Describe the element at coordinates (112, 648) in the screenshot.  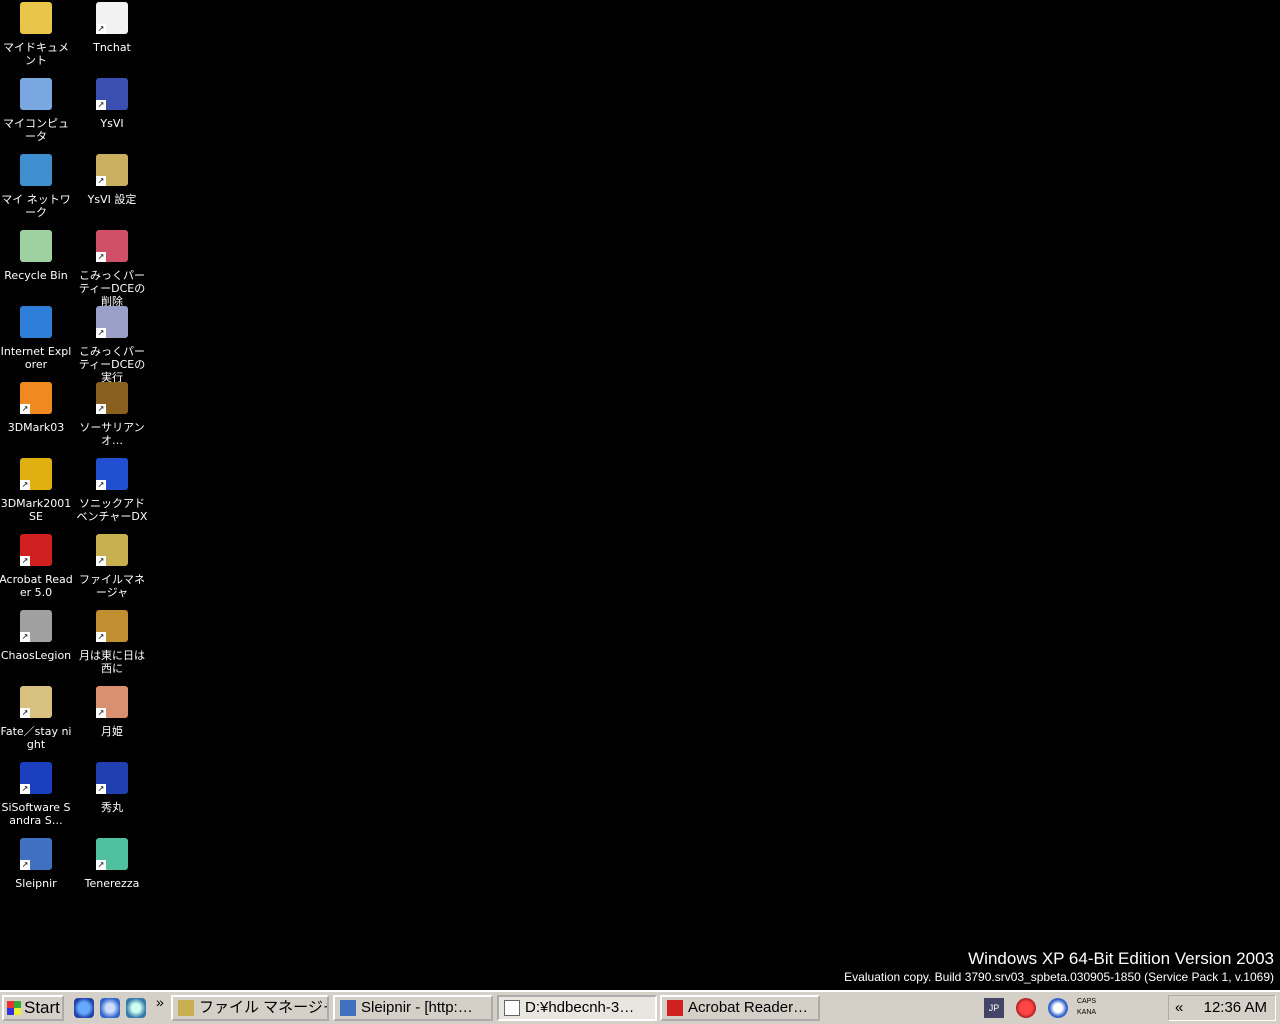
I see `desktop-icon-tsukihigashi: ↗ 月は東に日は西に` at that location.